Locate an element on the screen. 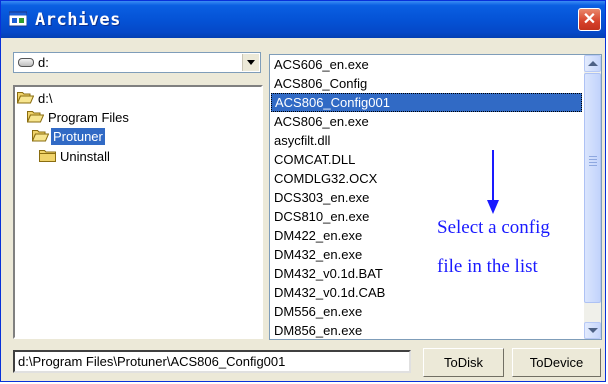  file-item: DM432_v0.1d.CAB is located at coordinates (426, 292).